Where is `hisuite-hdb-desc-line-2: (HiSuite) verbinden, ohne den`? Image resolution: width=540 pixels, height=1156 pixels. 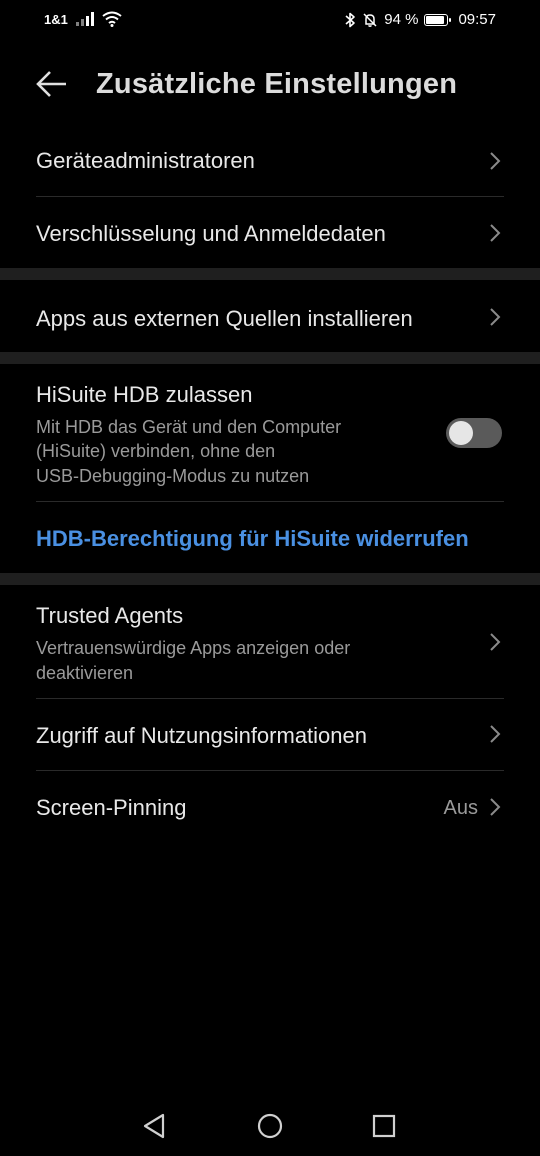
hisuite-hdb-desc-line-2: (HiSuite) verbinden, ohne den is located at coordinates (156, 451).